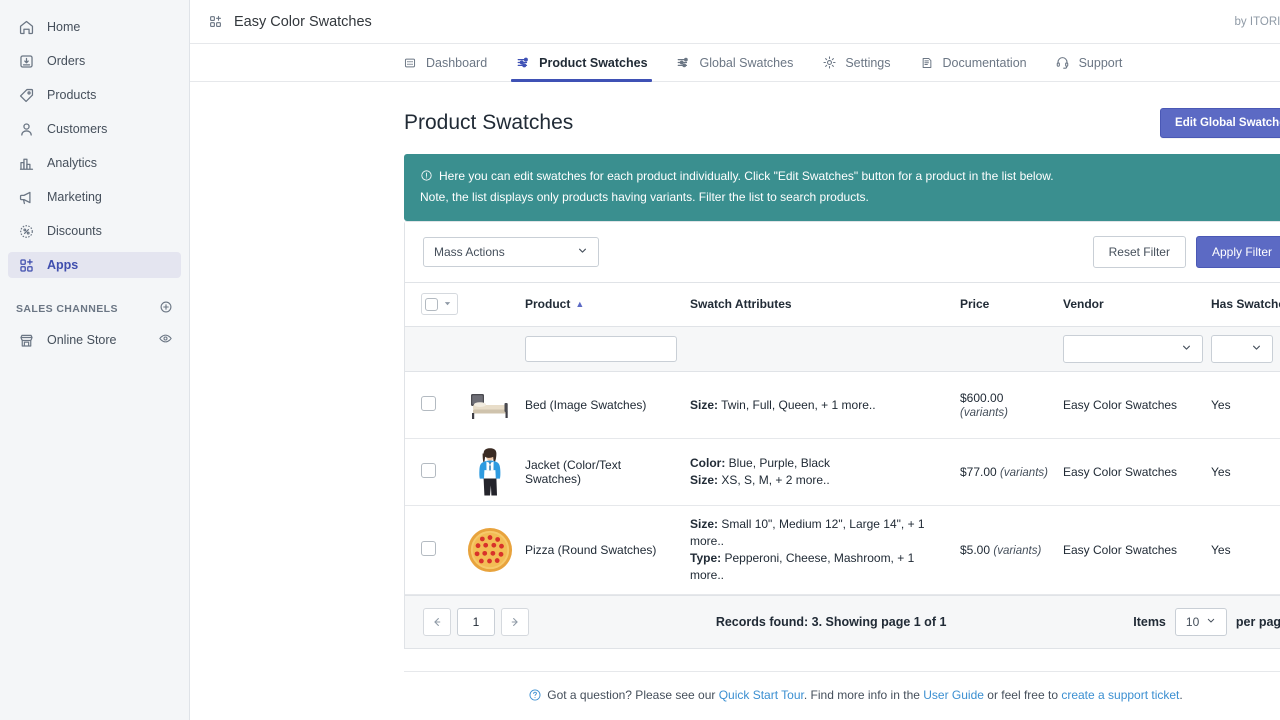 This screenshot has width=1280, height=720. Describe the element at coordinates (26, 197) in the screenshot. I see `marketing-megaphone-icon` at that location.